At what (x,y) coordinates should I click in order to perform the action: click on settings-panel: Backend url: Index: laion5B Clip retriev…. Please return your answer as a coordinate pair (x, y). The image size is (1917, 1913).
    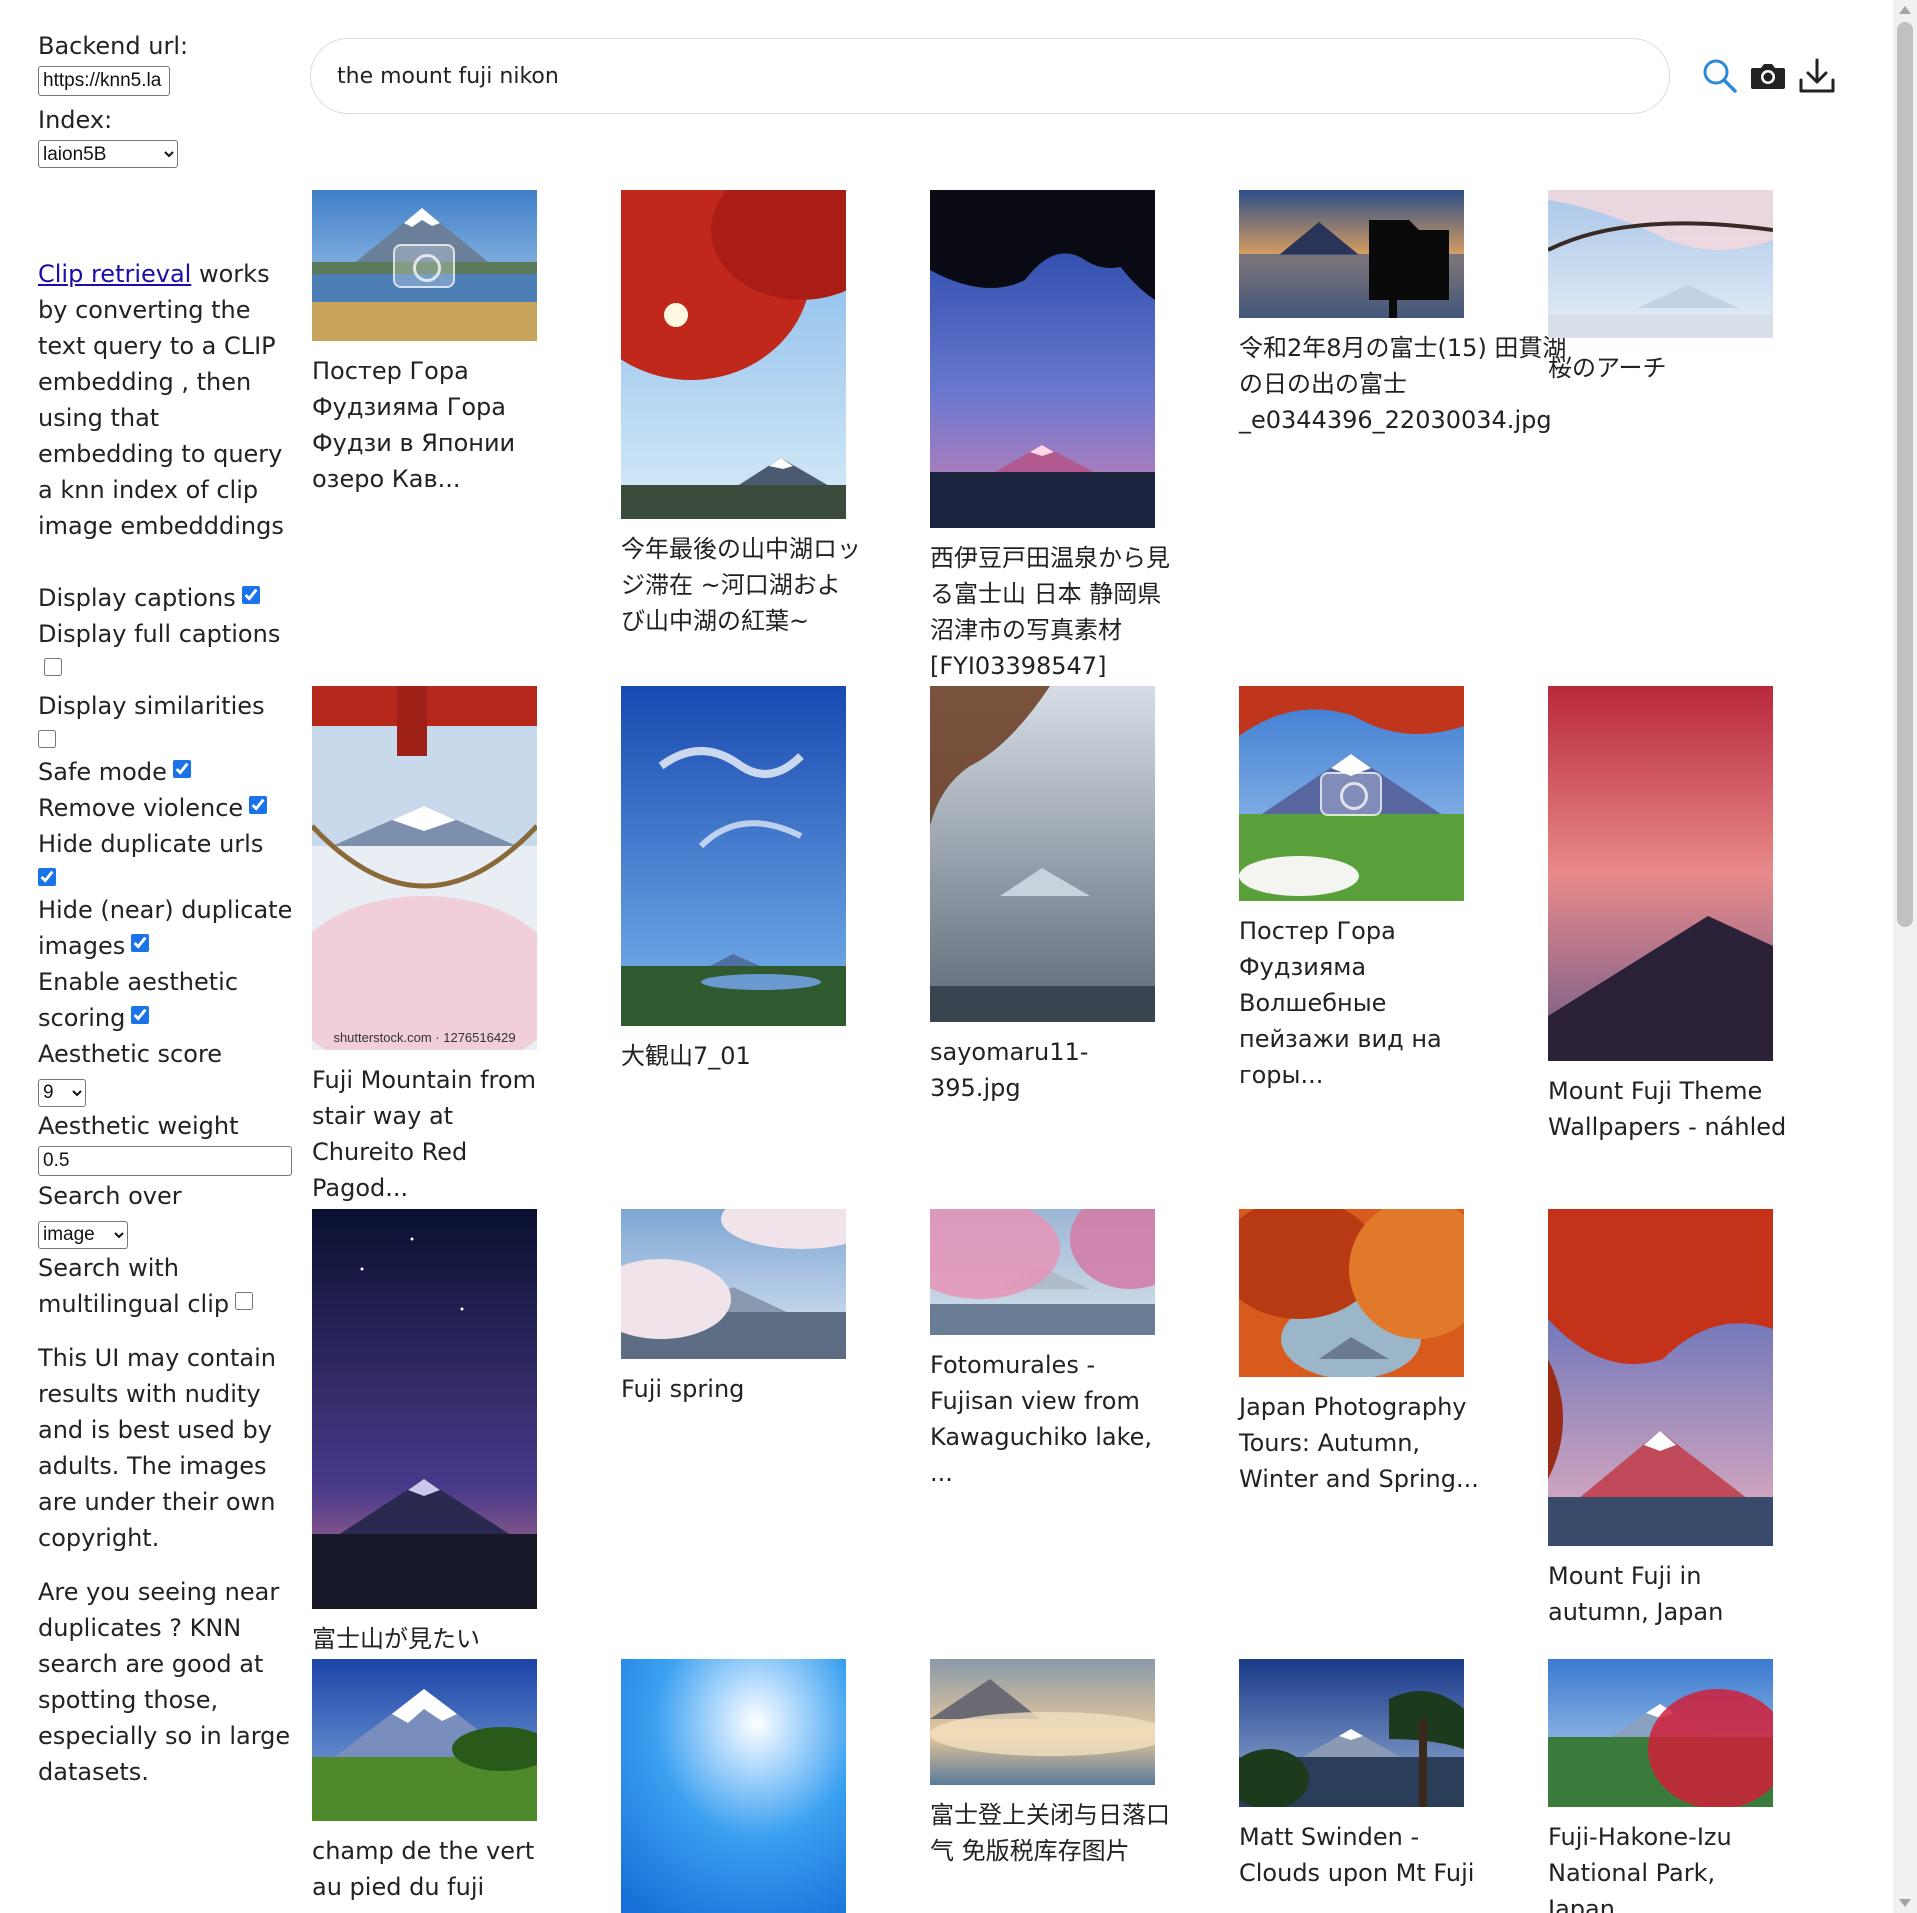
    Looking at the image, I should click on (168, 909).